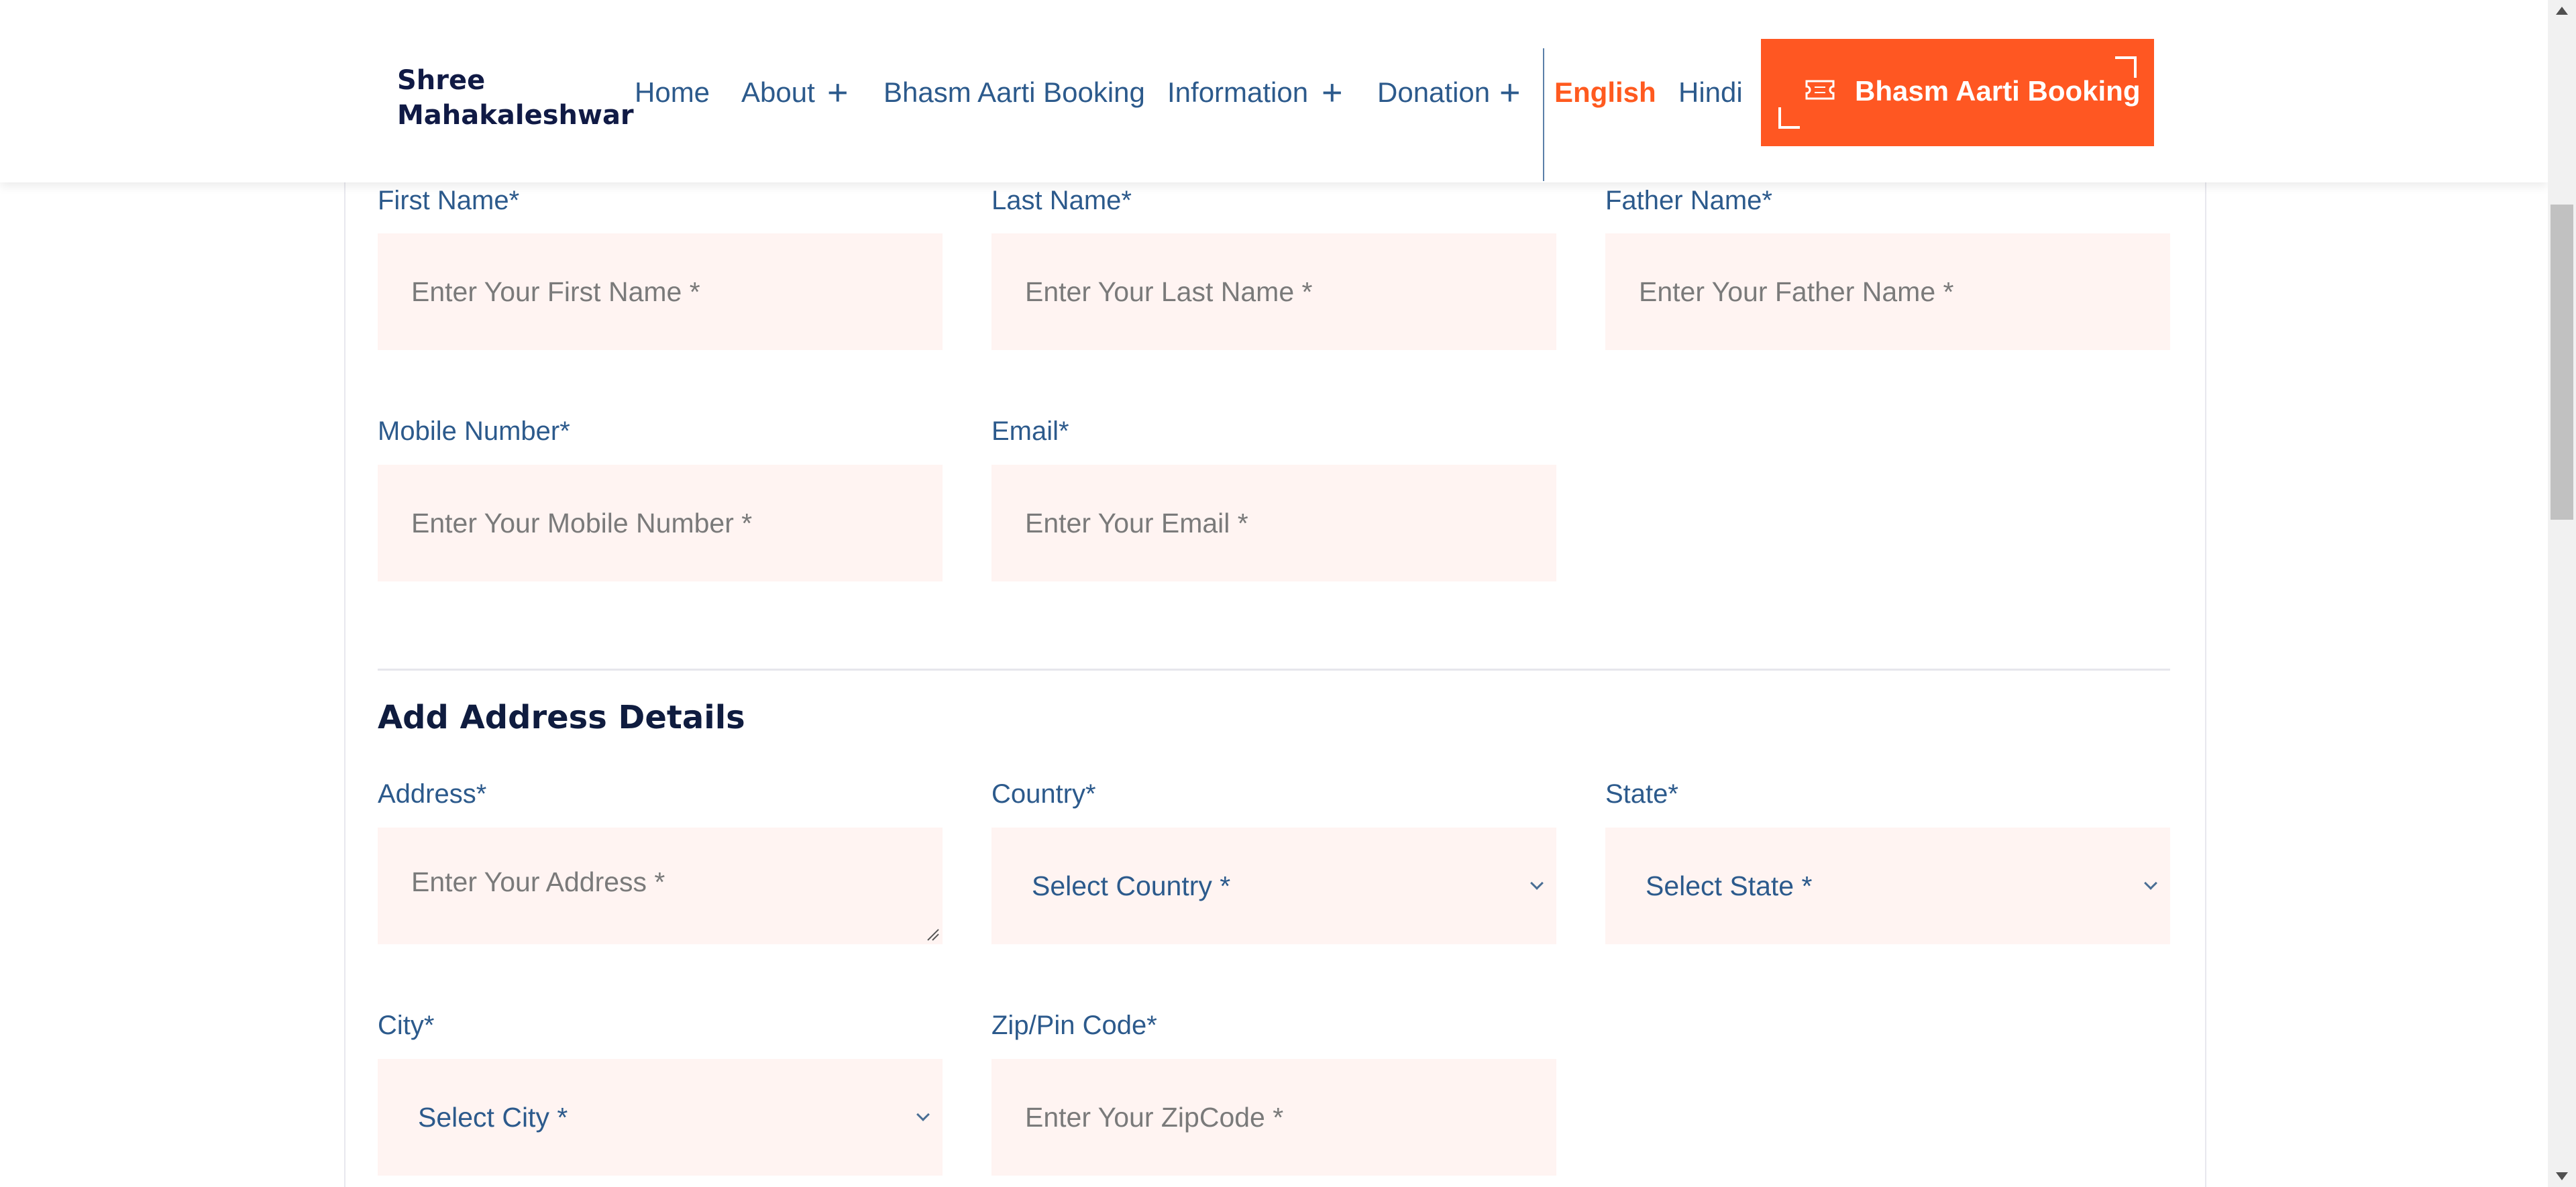 Image resolution: width=2576 pixels, height=1187 pixels. Describe the element at coordinates (672, 93) in the screenshot. I see `nav-home: Home` at that location.